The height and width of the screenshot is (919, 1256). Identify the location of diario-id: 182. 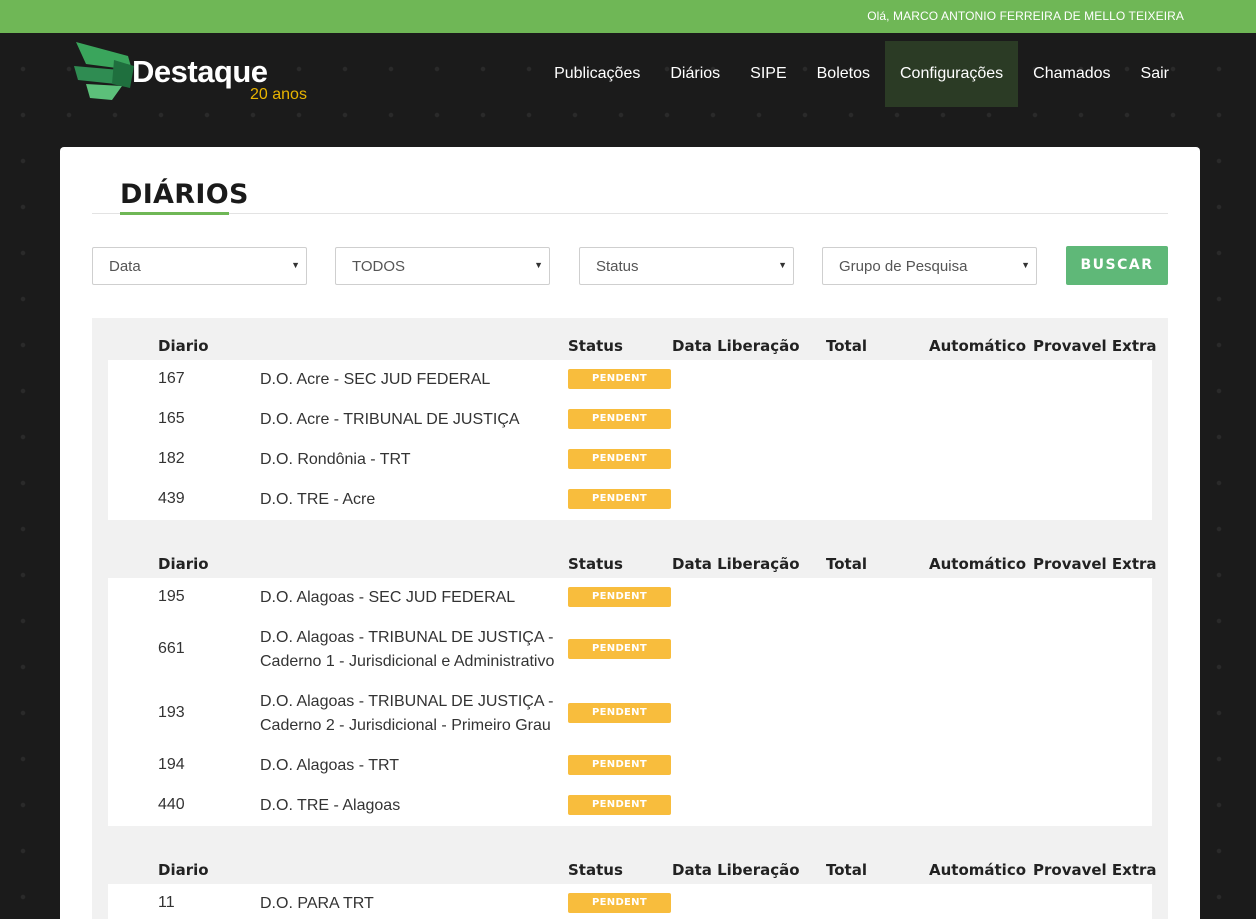
(171, 458).